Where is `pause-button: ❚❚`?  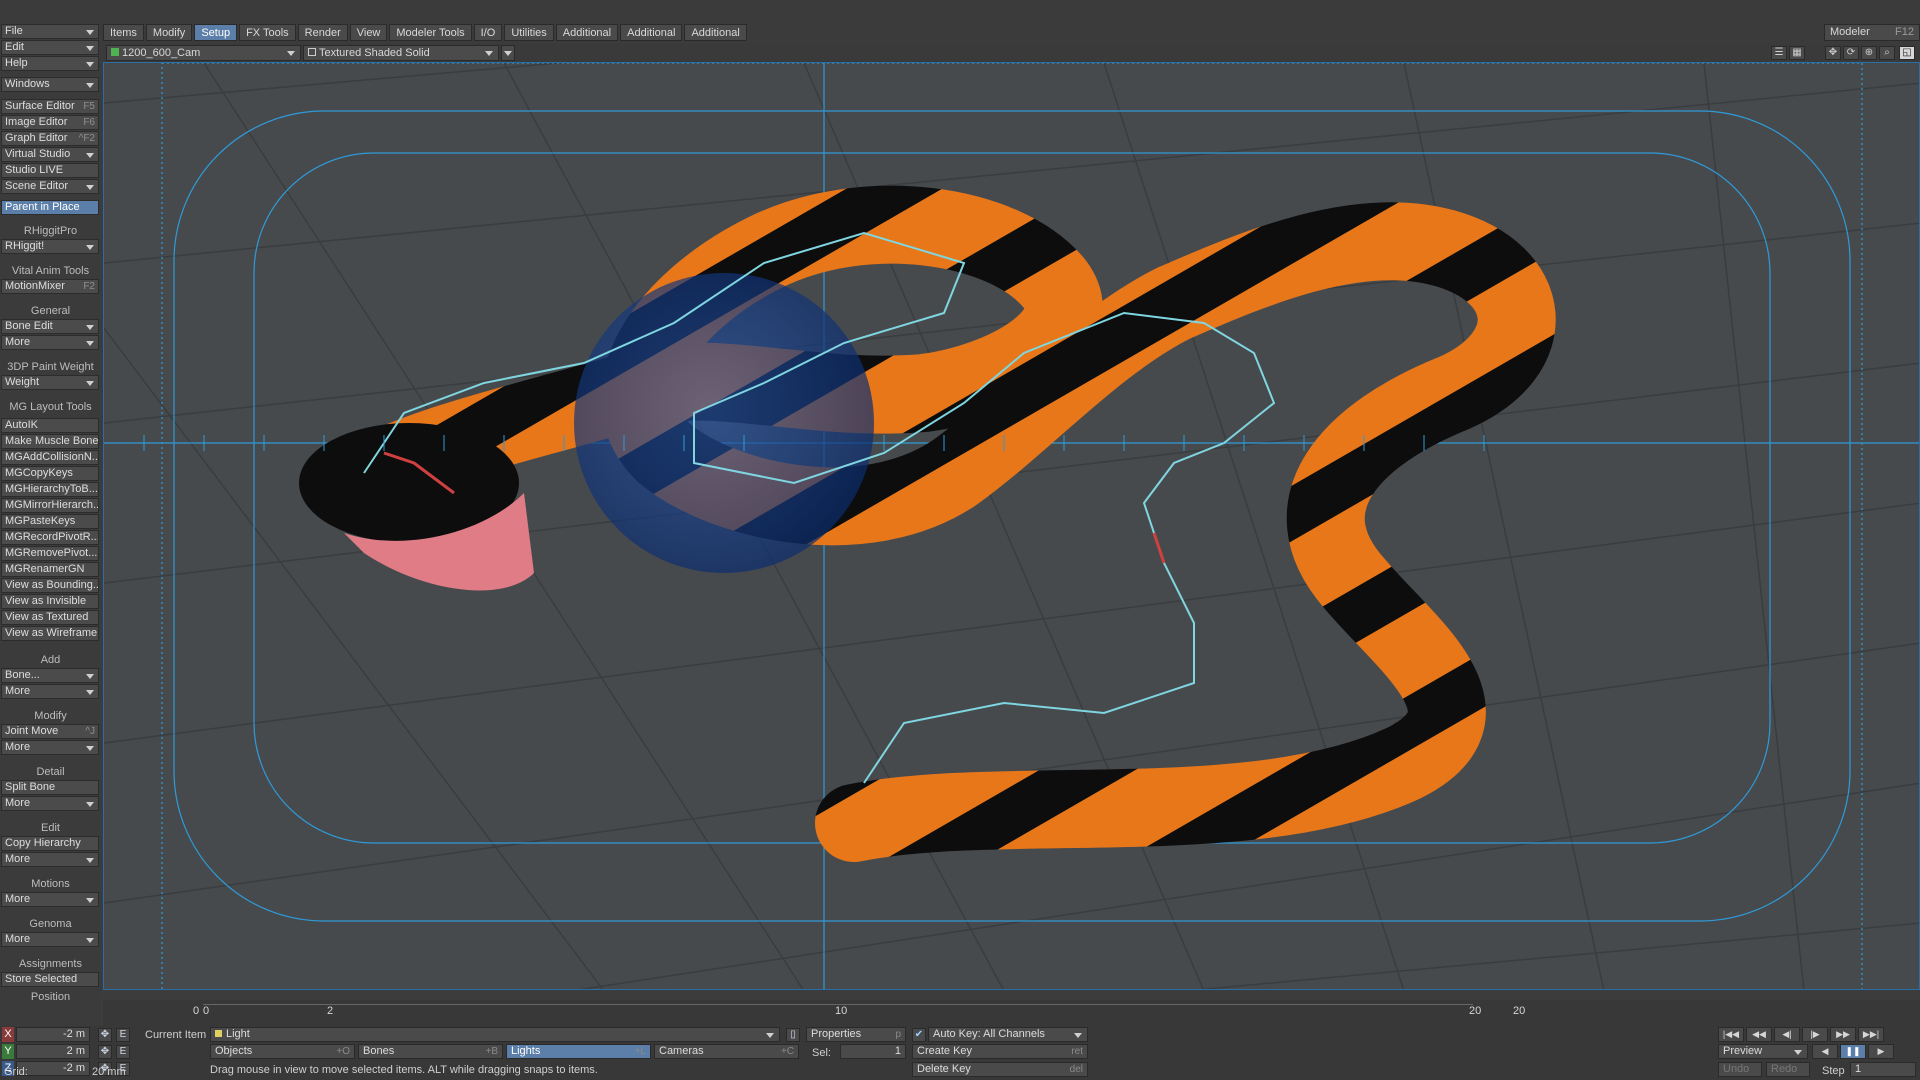
pause-button: ❚❚ is located at coordinates (1853, 1051).